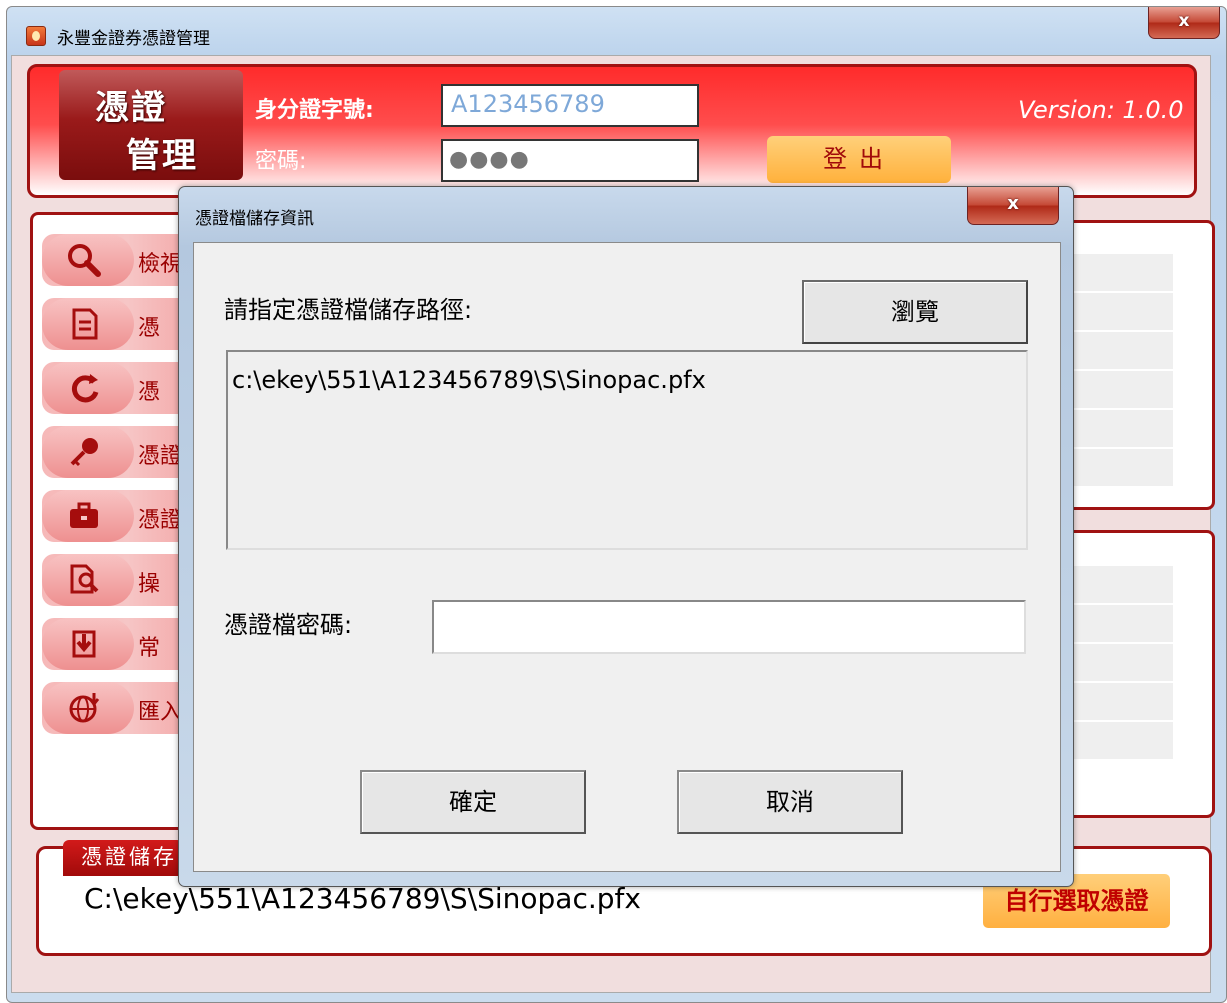 The width and height of the screenshot is (1227, 1003). What do you see at coordinates (570, 105) in the screenshot?
I see `id-number-field: A123456789` at bounding box center [570, 105].